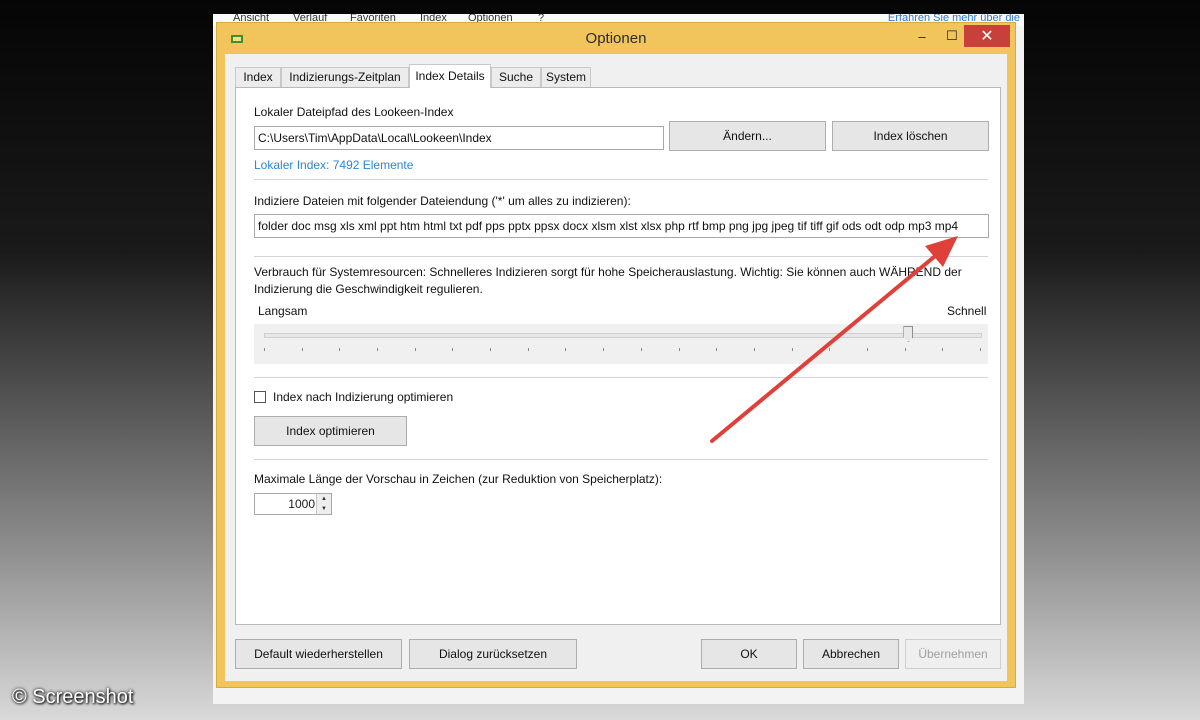 The height and width of the screenshot is (720, 1200). Describe the element at coordinates (450, 76) in the screenshot. I see `tab-index-details: Index Details` at that location.